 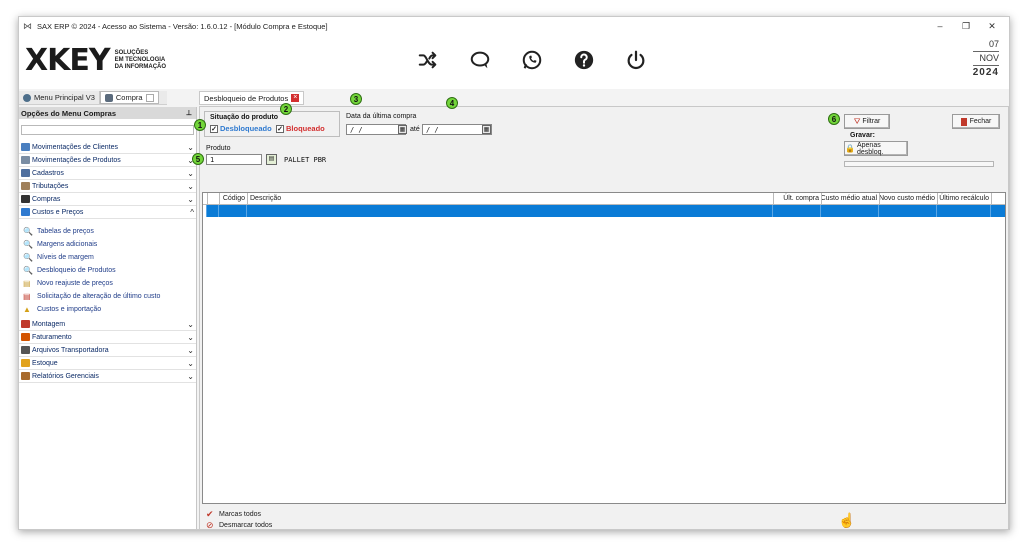 What do you see at coordinates (107, 376) in the screenshot?
I see `sidebar-item-relatorios-gerenciais: Relatórios Gerenciais ⌄` at bounding box center [107, 376].